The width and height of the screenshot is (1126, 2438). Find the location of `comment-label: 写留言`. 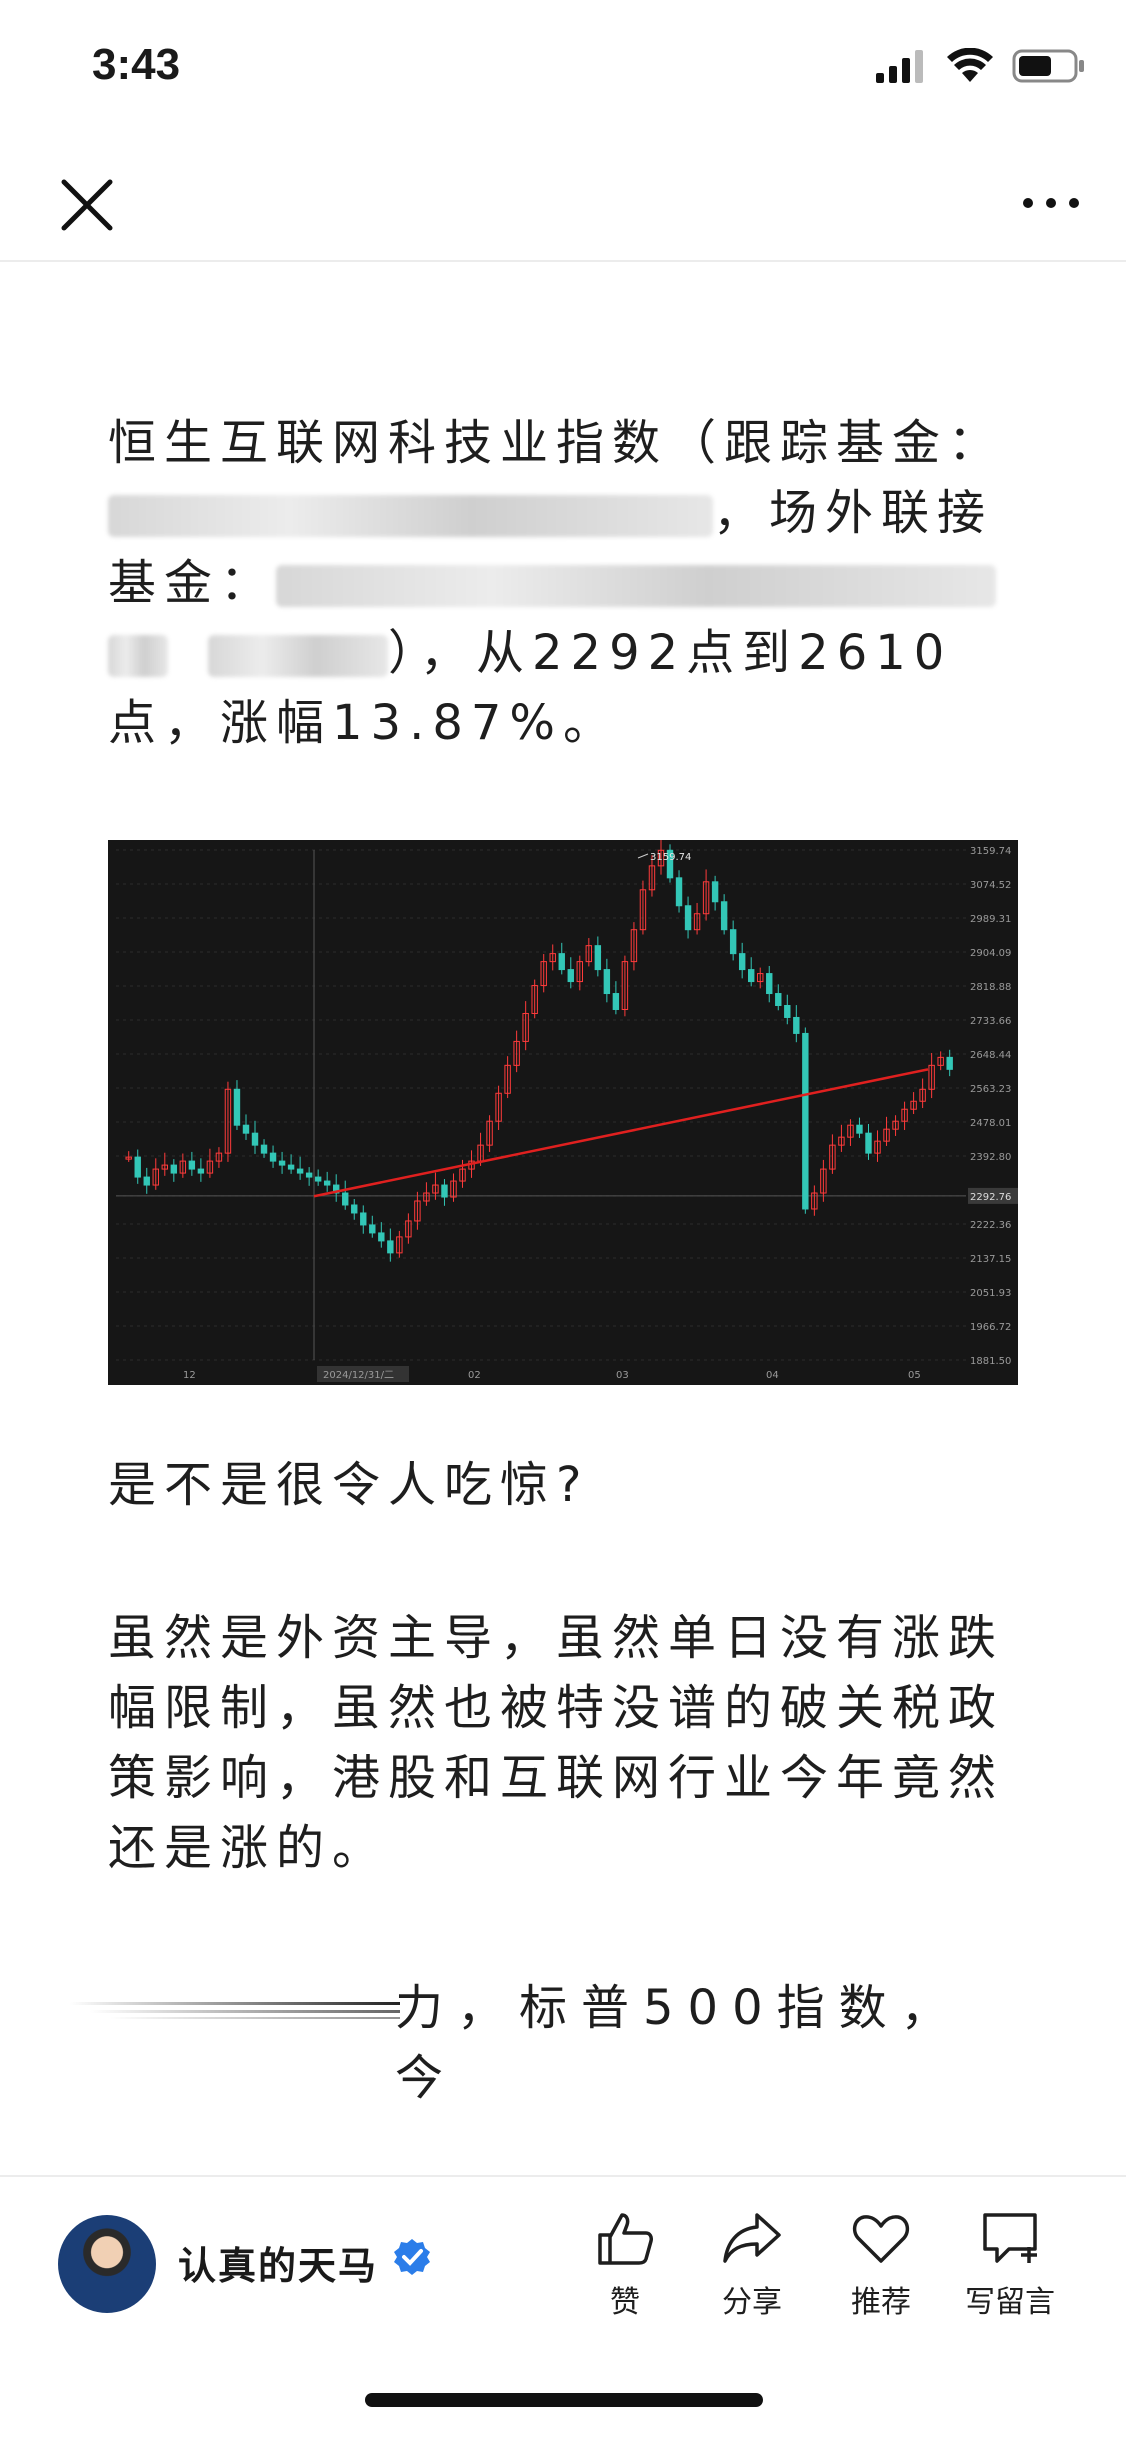

comment-label: 写留言 is located at coordinates (1010, 2302).